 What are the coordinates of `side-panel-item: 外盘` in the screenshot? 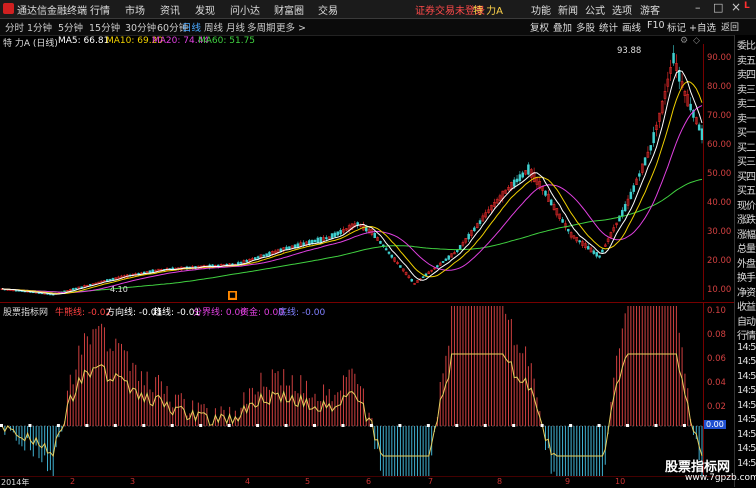 It's located at (746, 262).